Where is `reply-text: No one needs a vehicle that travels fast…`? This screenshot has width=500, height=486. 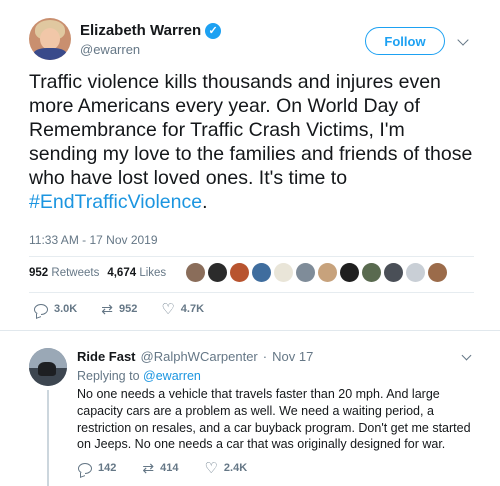 reply-text: No one needs a vehicle that travels fast… is located at coordinates (274, 419).